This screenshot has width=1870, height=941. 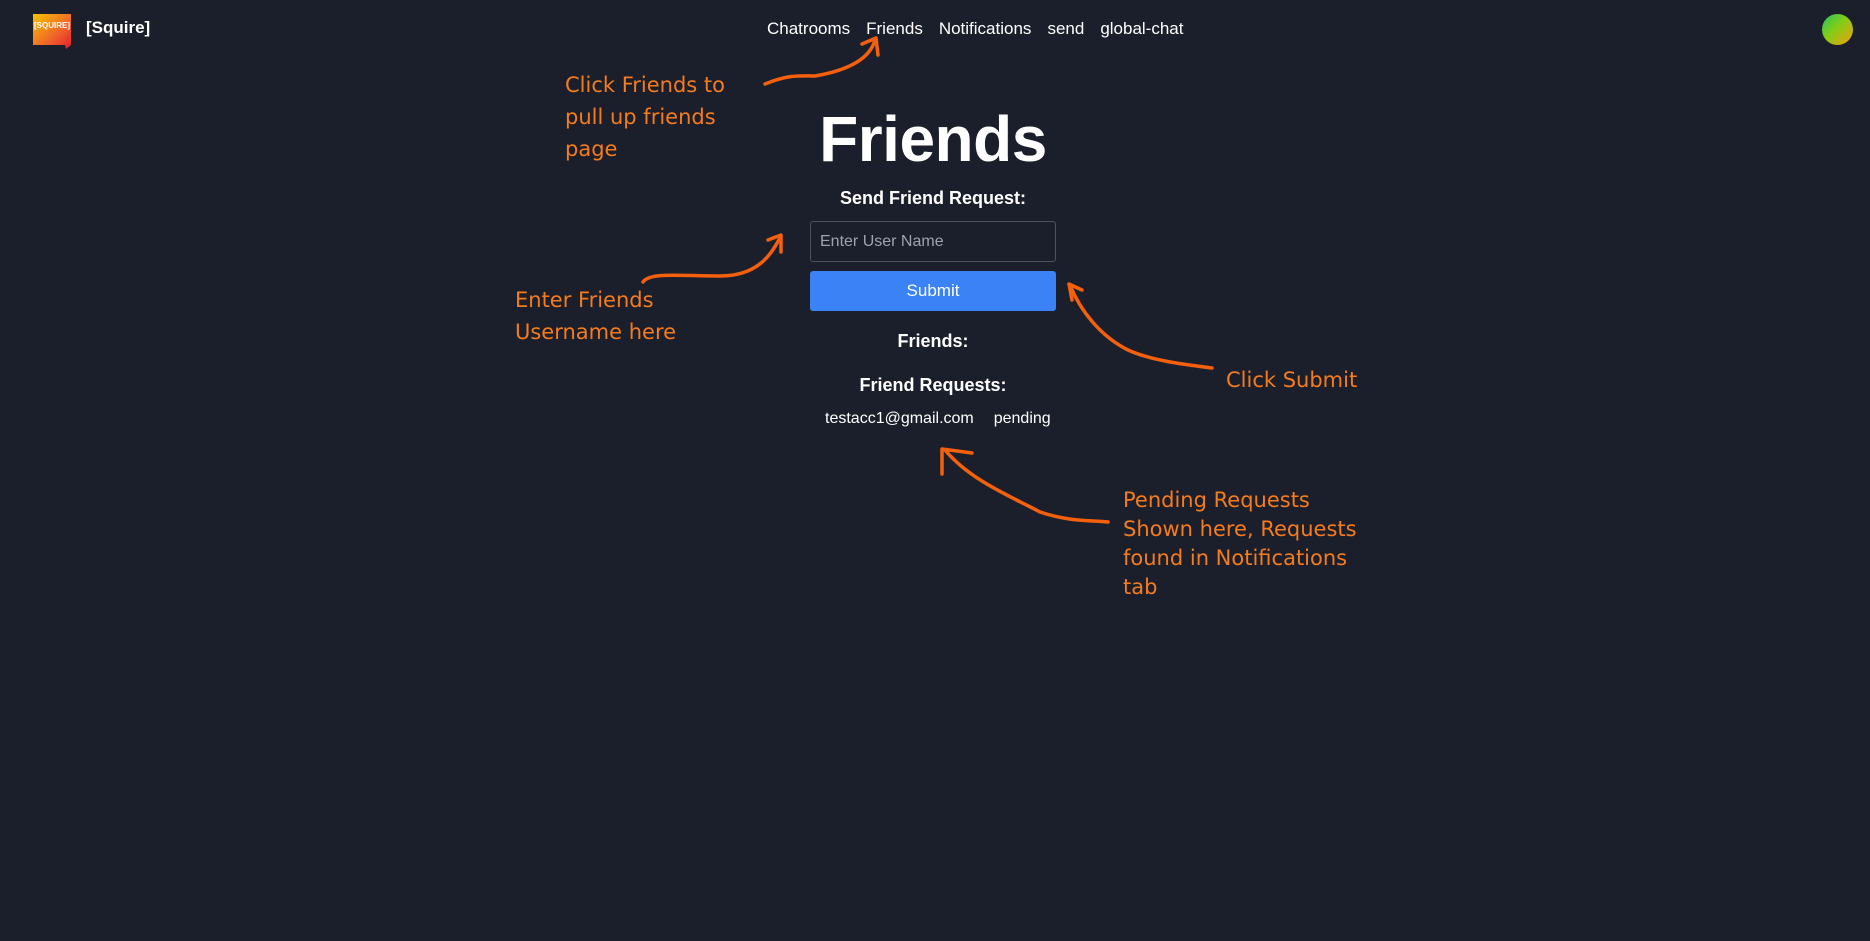 What do you see at coordinates (933, 139) in the screenshot?
I see `page-title: Friends` at bounding box center [933, 139].